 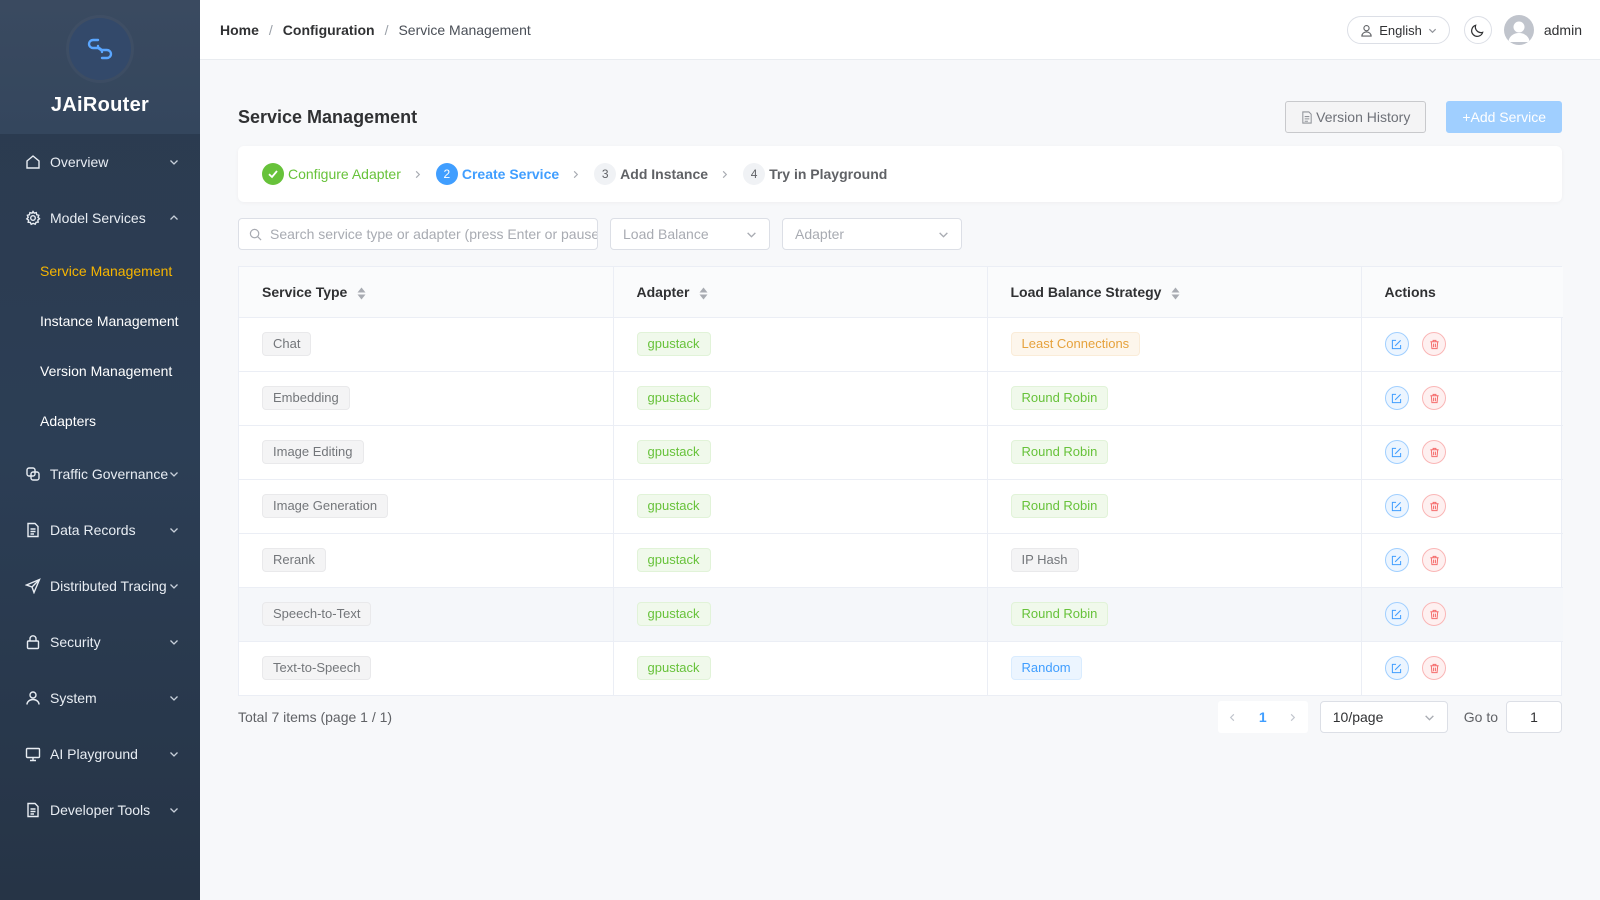 I want to click on sidebar-subitem-instance-management: Instance Management, so click(x=100, y=321).